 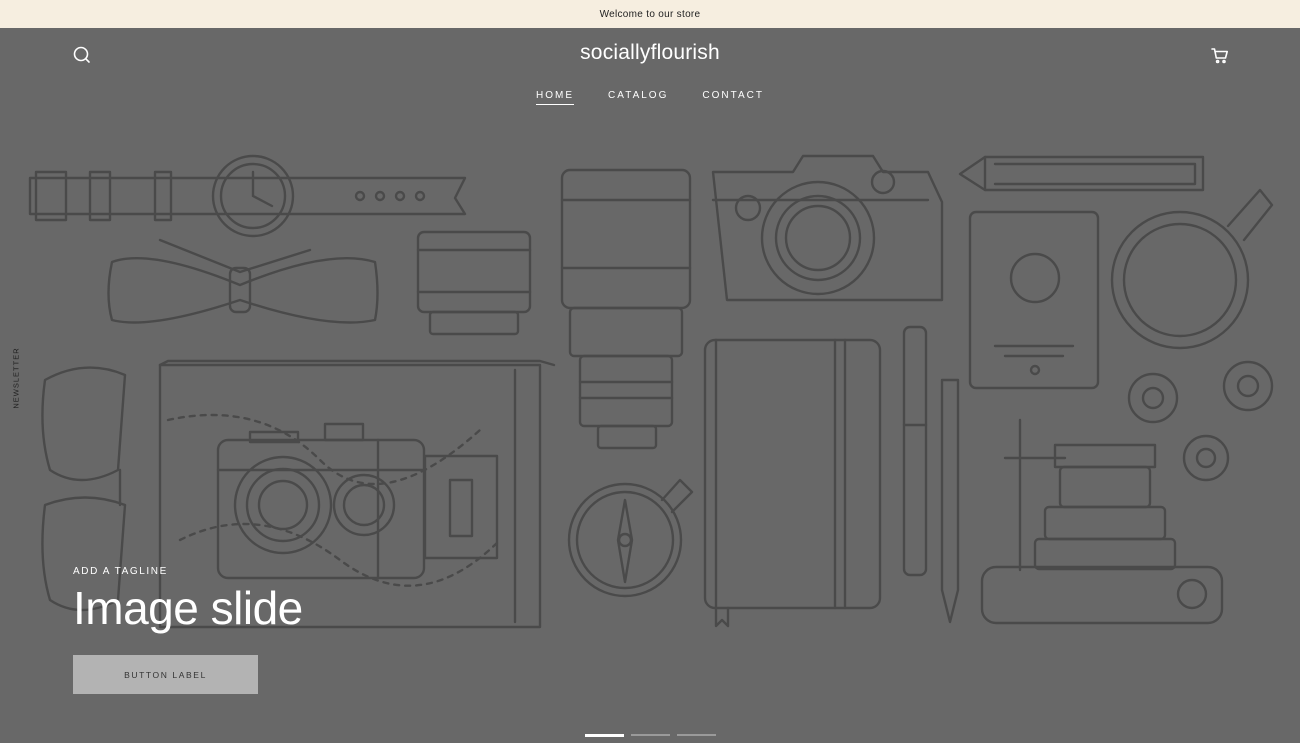 What do you see at coordinates (733, 97) in the screenshot?
I see `nav-contact: CONTACT` at bounding box center [733, 97].